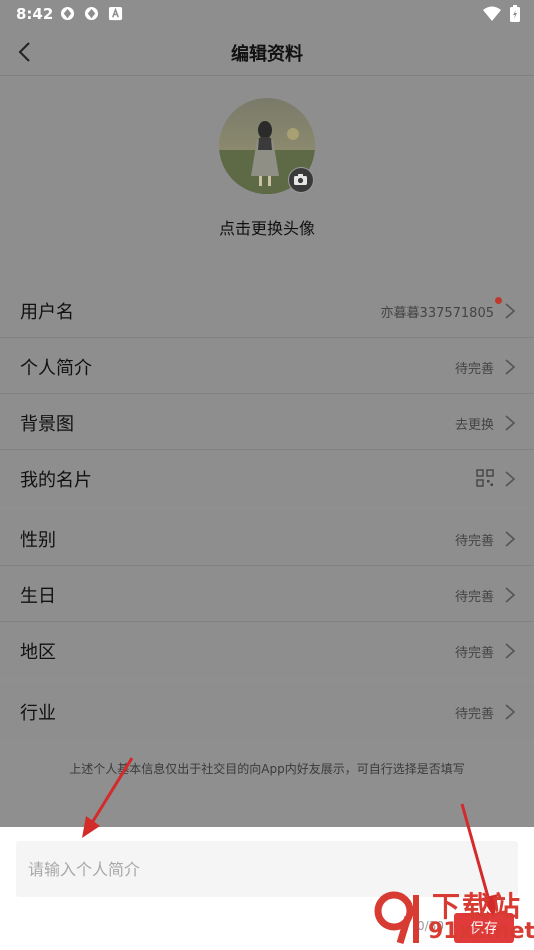 The height and width of the screenshot is (950, 534). I want to click on top-app-bar: 编辑资料, so click(267, 52).